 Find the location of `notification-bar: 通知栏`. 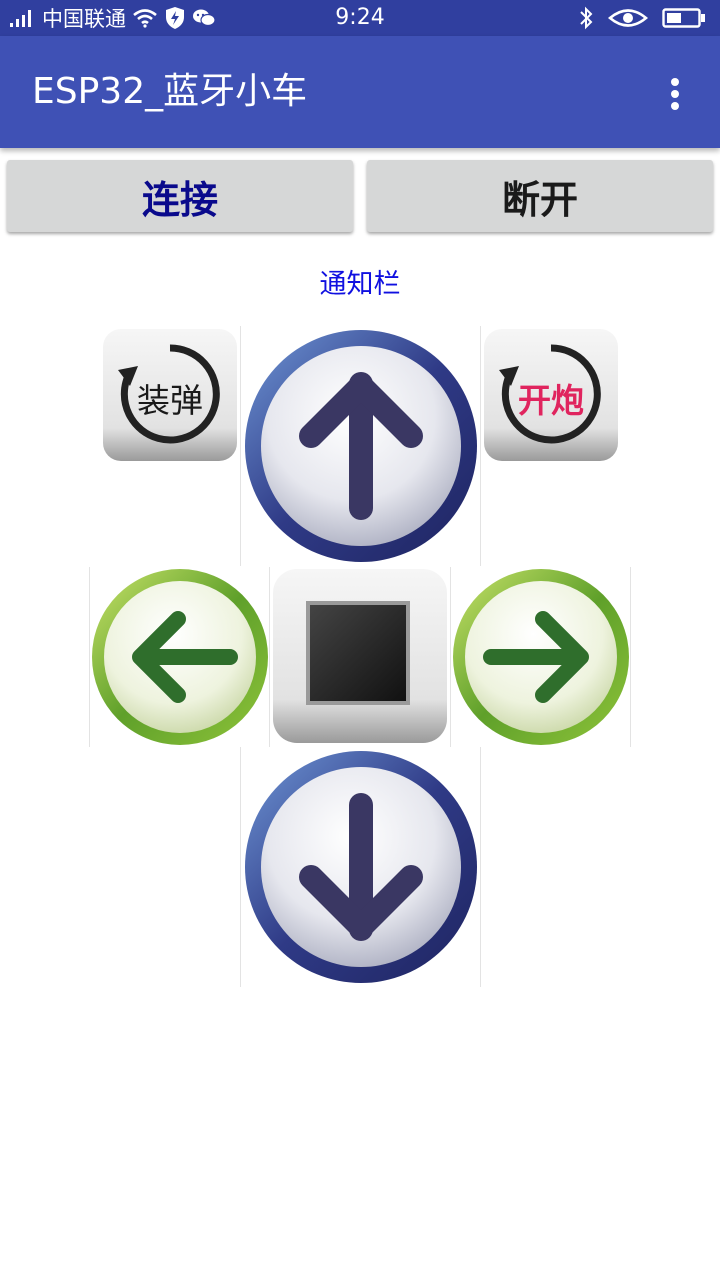

notification-bar: 通知栏 is located at coordinates (360, 284).